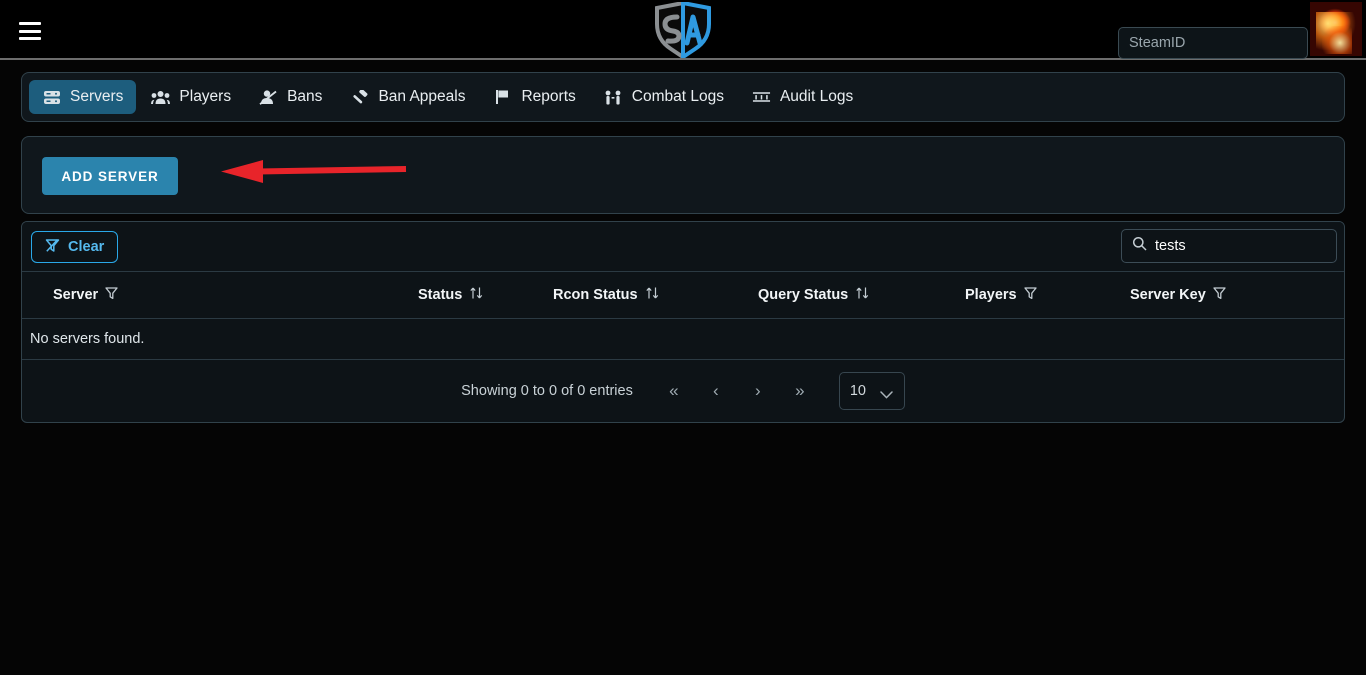 This screenshot has width=1366, height=675. I want to click on search-icon, so click(1139, 246).